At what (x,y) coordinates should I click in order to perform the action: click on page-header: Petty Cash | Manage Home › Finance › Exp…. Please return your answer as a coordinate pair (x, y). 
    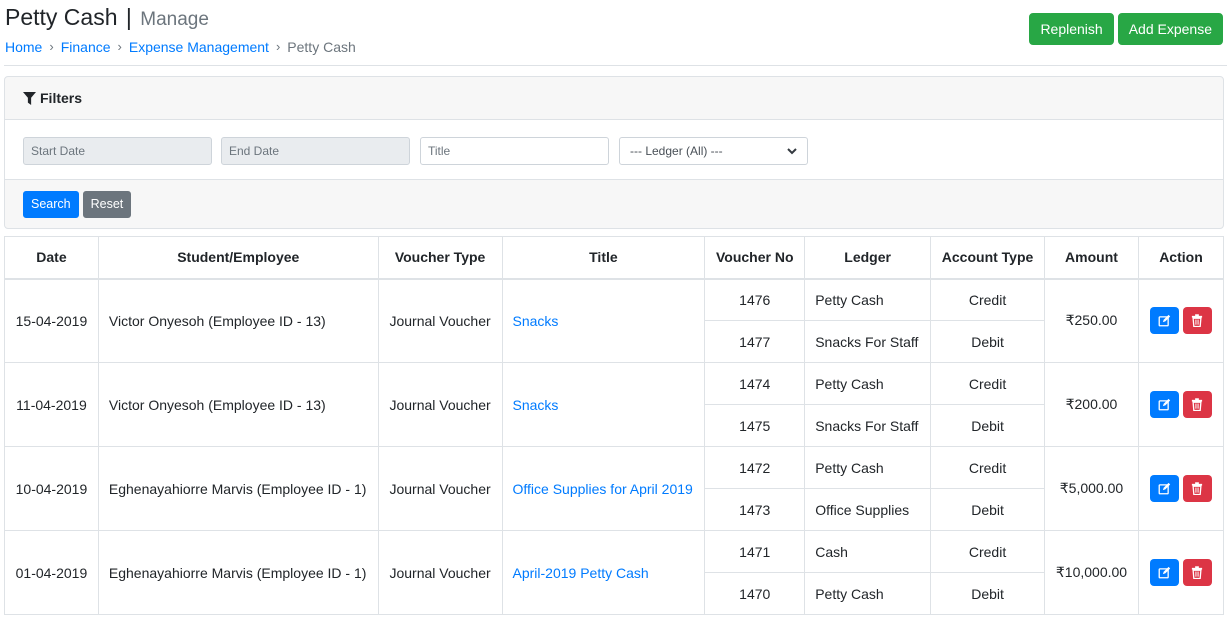
    Looking at the image, I should click on (615, 33).